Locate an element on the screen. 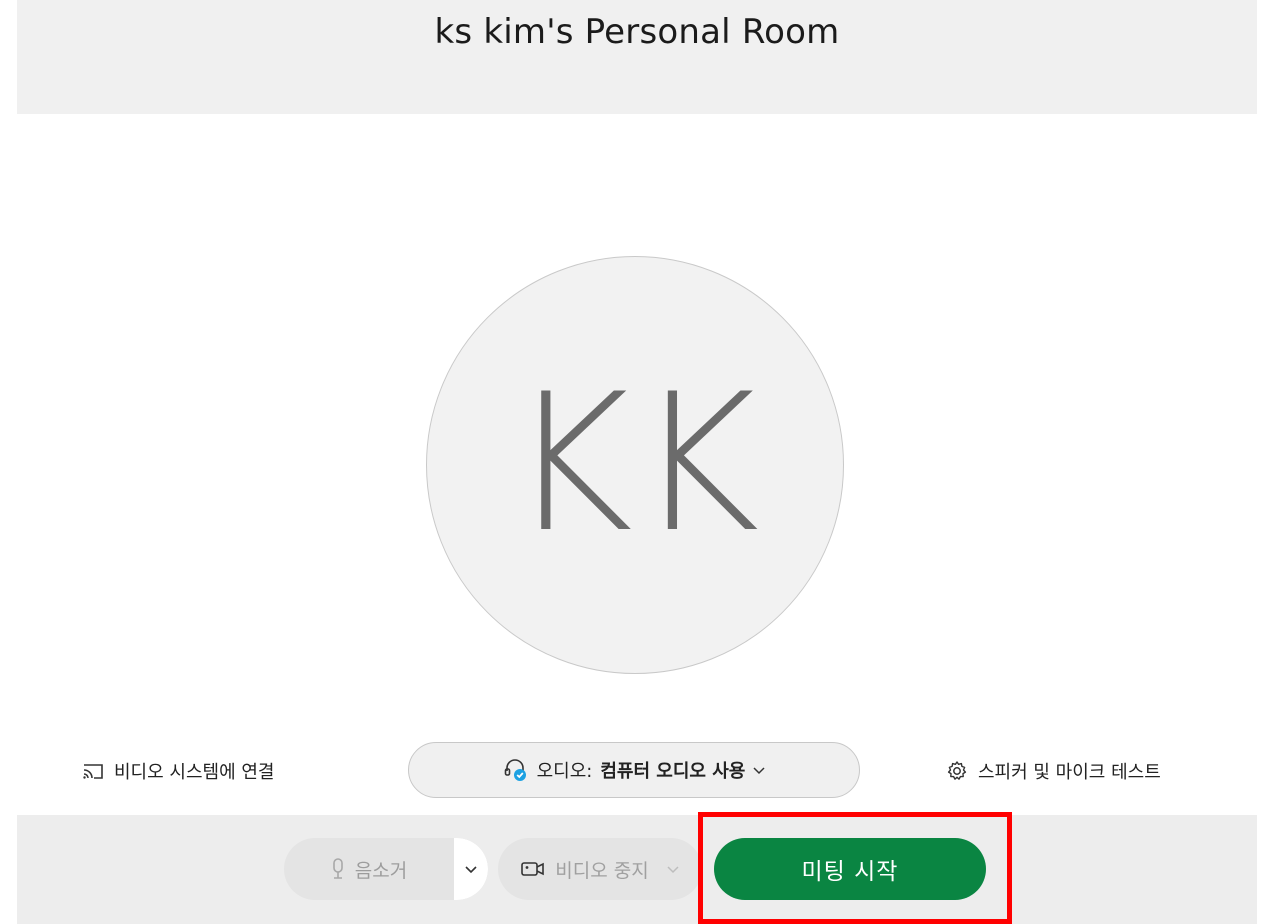 Image resolution: width=1265 pixels, height=924 pixels. speaker-mic-test-button: 스피커 및 마이크 테스트 is located at coordinates (1053, 771).